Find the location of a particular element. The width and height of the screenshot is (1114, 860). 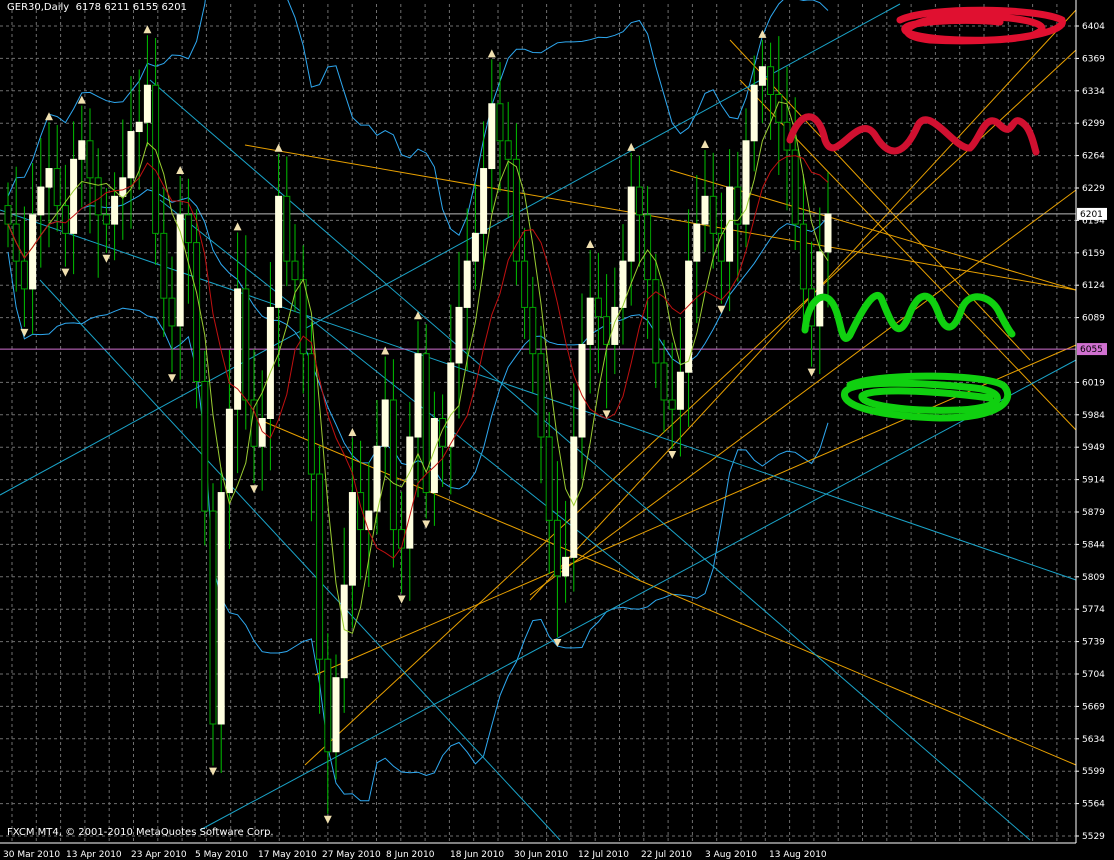

price-tick-label: 6159 is located at coordinates (1093, 254).